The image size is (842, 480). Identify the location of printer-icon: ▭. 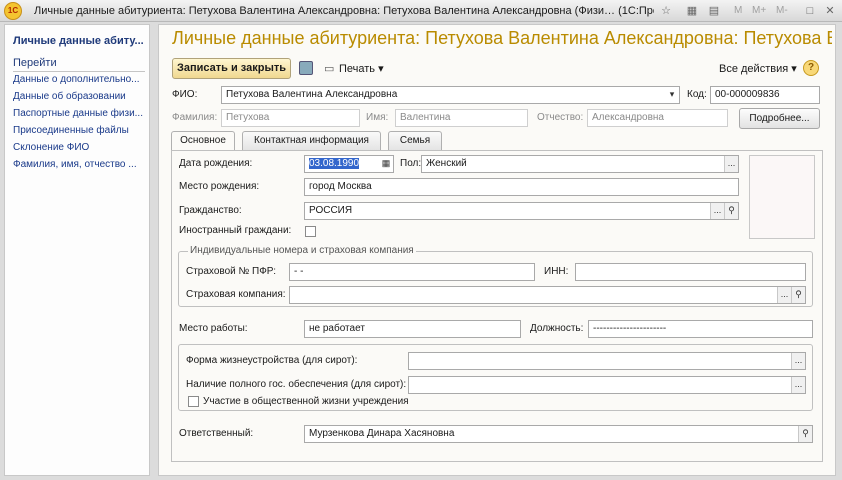
(329, 68).